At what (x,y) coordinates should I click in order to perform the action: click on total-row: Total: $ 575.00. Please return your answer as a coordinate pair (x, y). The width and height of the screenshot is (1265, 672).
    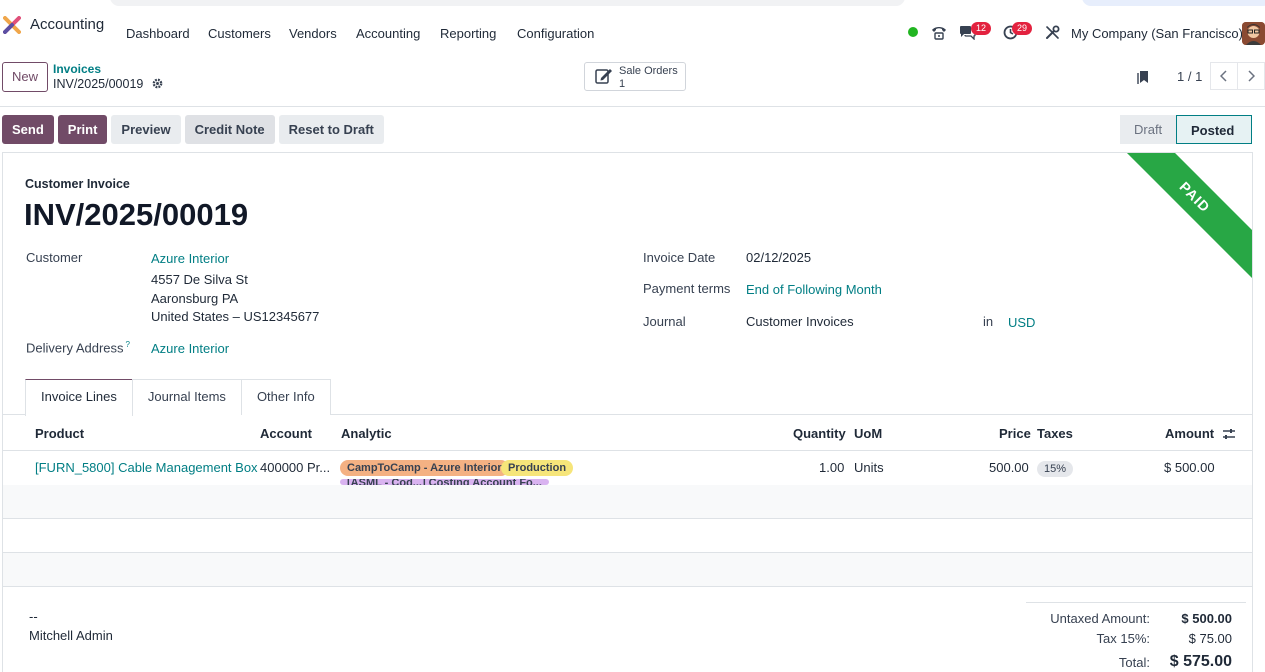
    Looking at the image, I should click on (1136, 662).